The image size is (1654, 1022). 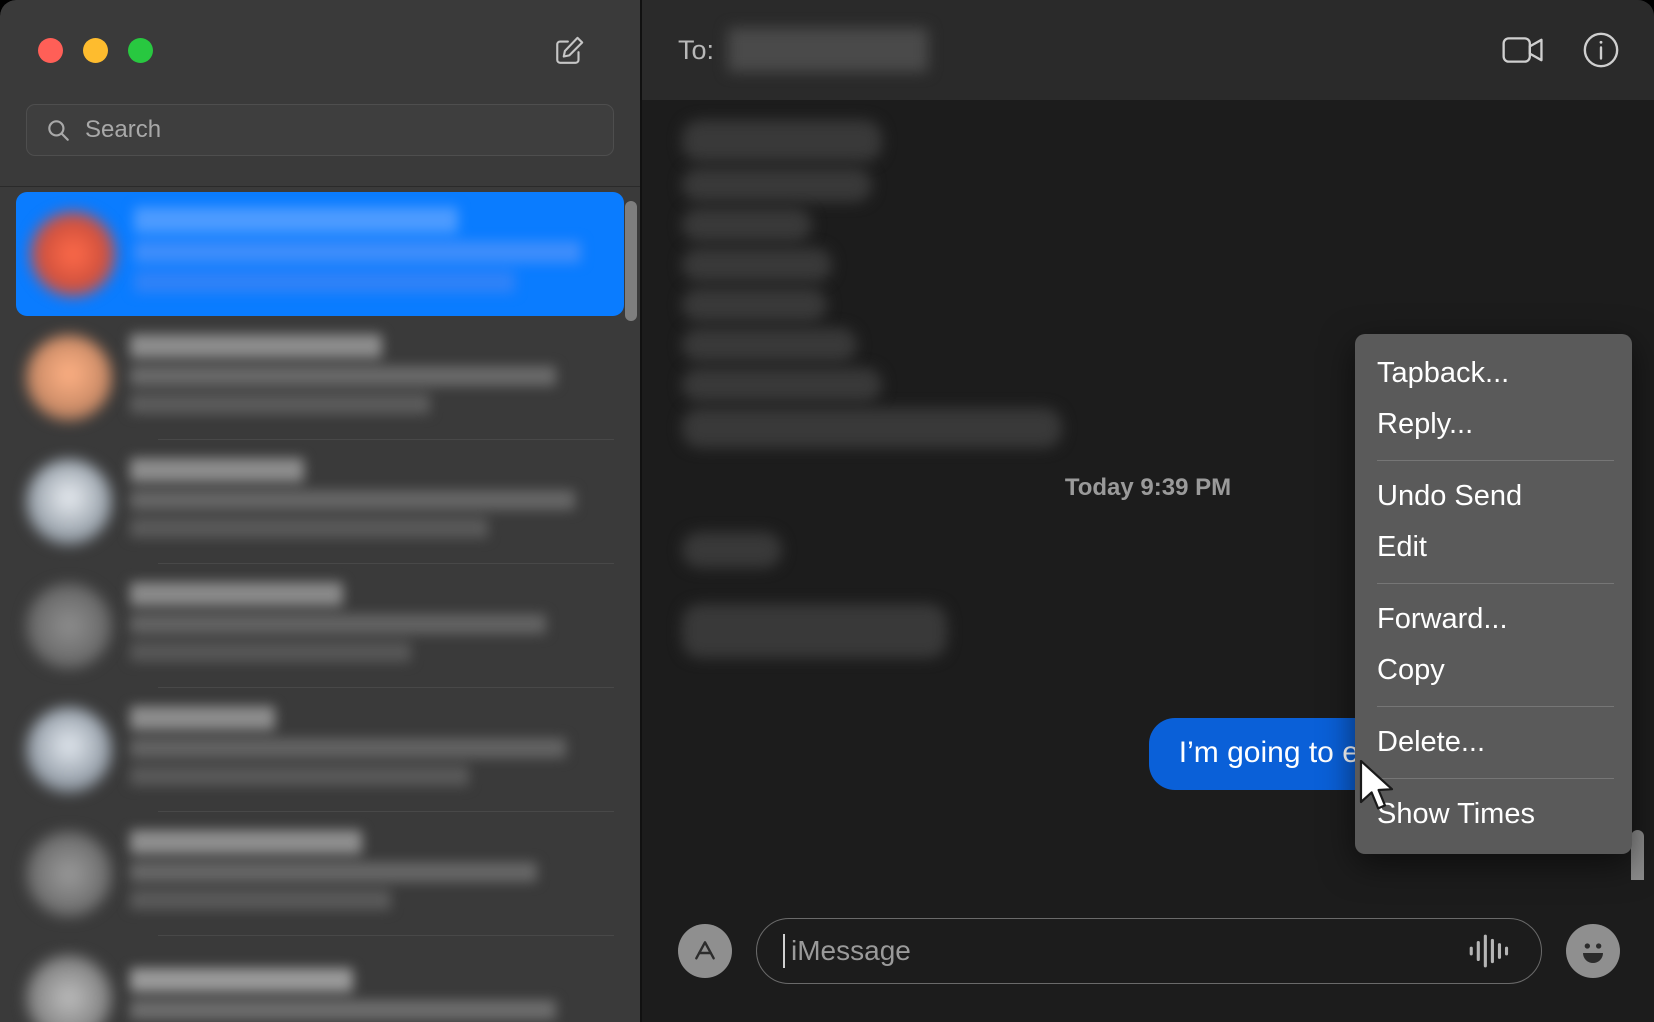 I want to click on search-container, so click(x=320, y=143).